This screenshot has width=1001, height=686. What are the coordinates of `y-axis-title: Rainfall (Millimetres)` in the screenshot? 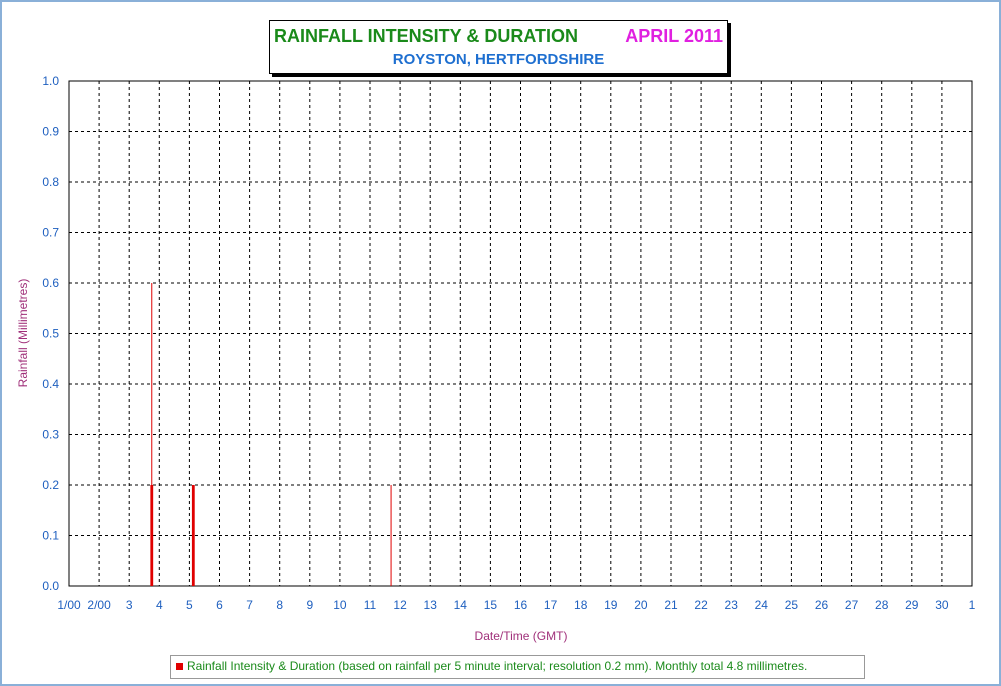 It's located at (23, 333).